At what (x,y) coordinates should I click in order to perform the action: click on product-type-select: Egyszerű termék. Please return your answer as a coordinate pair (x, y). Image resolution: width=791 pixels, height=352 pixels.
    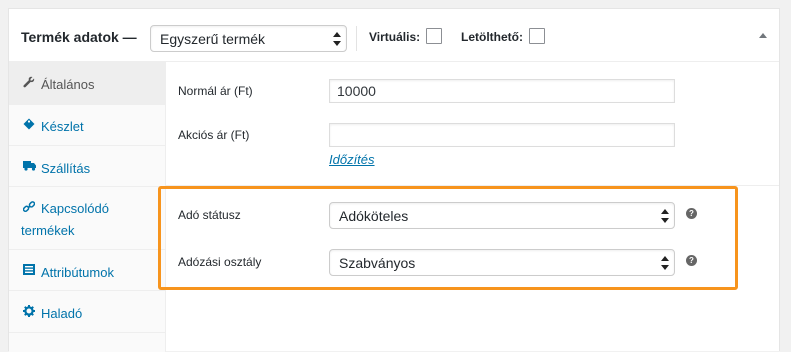
    Looking at the image, I should click on (248, 38).